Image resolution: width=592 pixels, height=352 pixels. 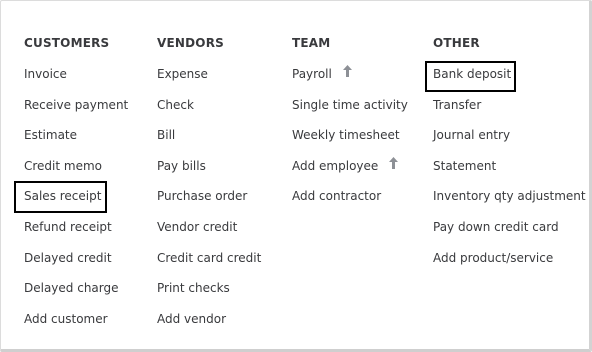 I want to click on menu-item-payroll: Payroll, so click(x=350, y=74).